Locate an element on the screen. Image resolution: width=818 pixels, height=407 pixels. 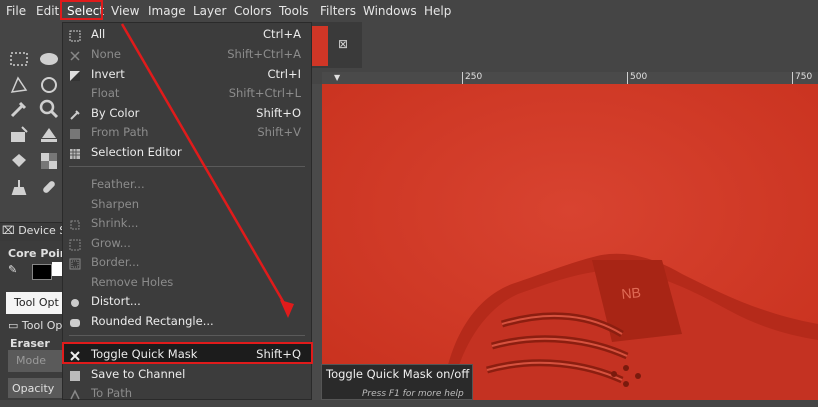
bucket-fill-tool-icon is located at coordinates (19, 161).